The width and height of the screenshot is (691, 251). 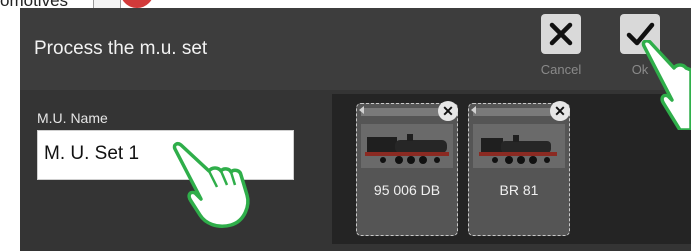 I want to click on locomotive-name: BR 81, so click(x=519, y=190).